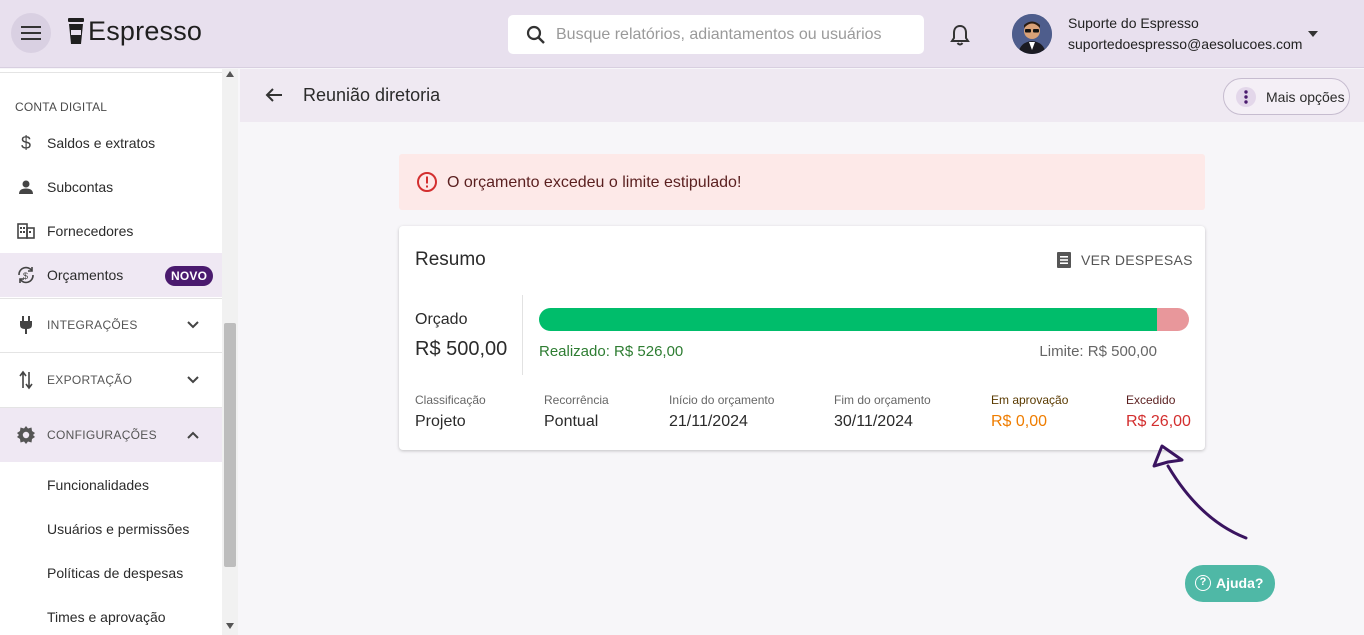 Image resolution: width=1364 pixels, height=635 pixels. I want to click on section-label-conta-digital: CONTA DIGITAL, so click(61, 107).